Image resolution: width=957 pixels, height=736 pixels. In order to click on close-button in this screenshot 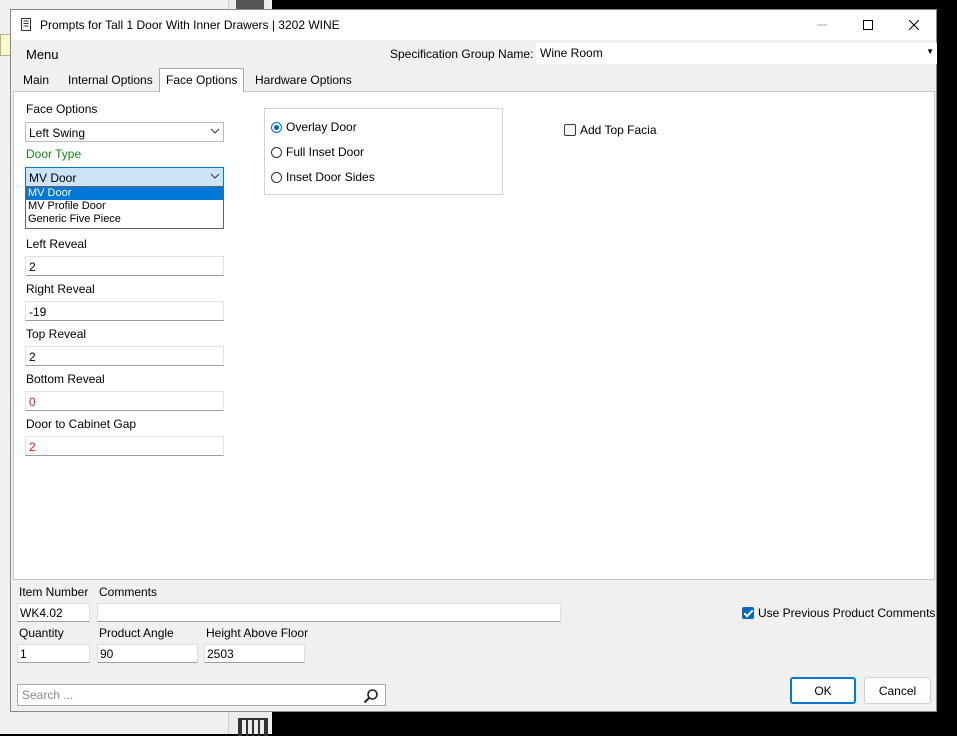, I will do `click(914, 25)`.